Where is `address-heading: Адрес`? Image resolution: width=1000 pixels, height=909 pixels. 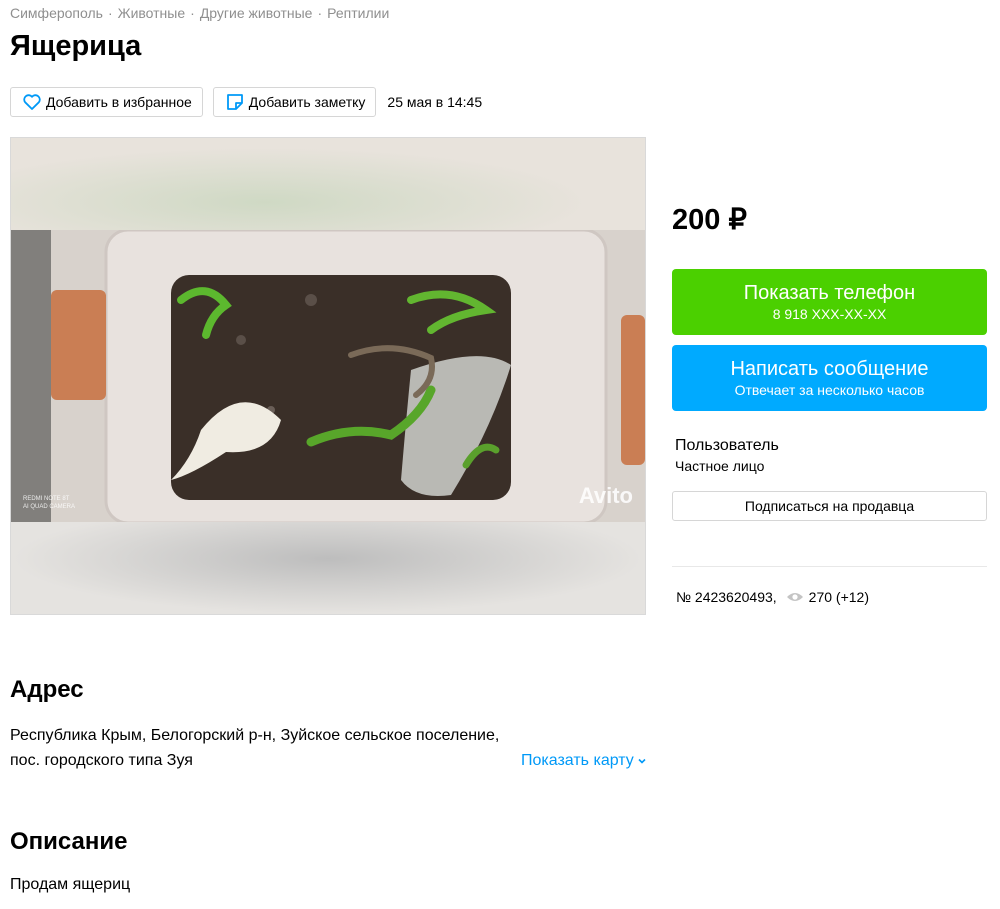
address-heading: Адрес is located at coordinates (47, 689).